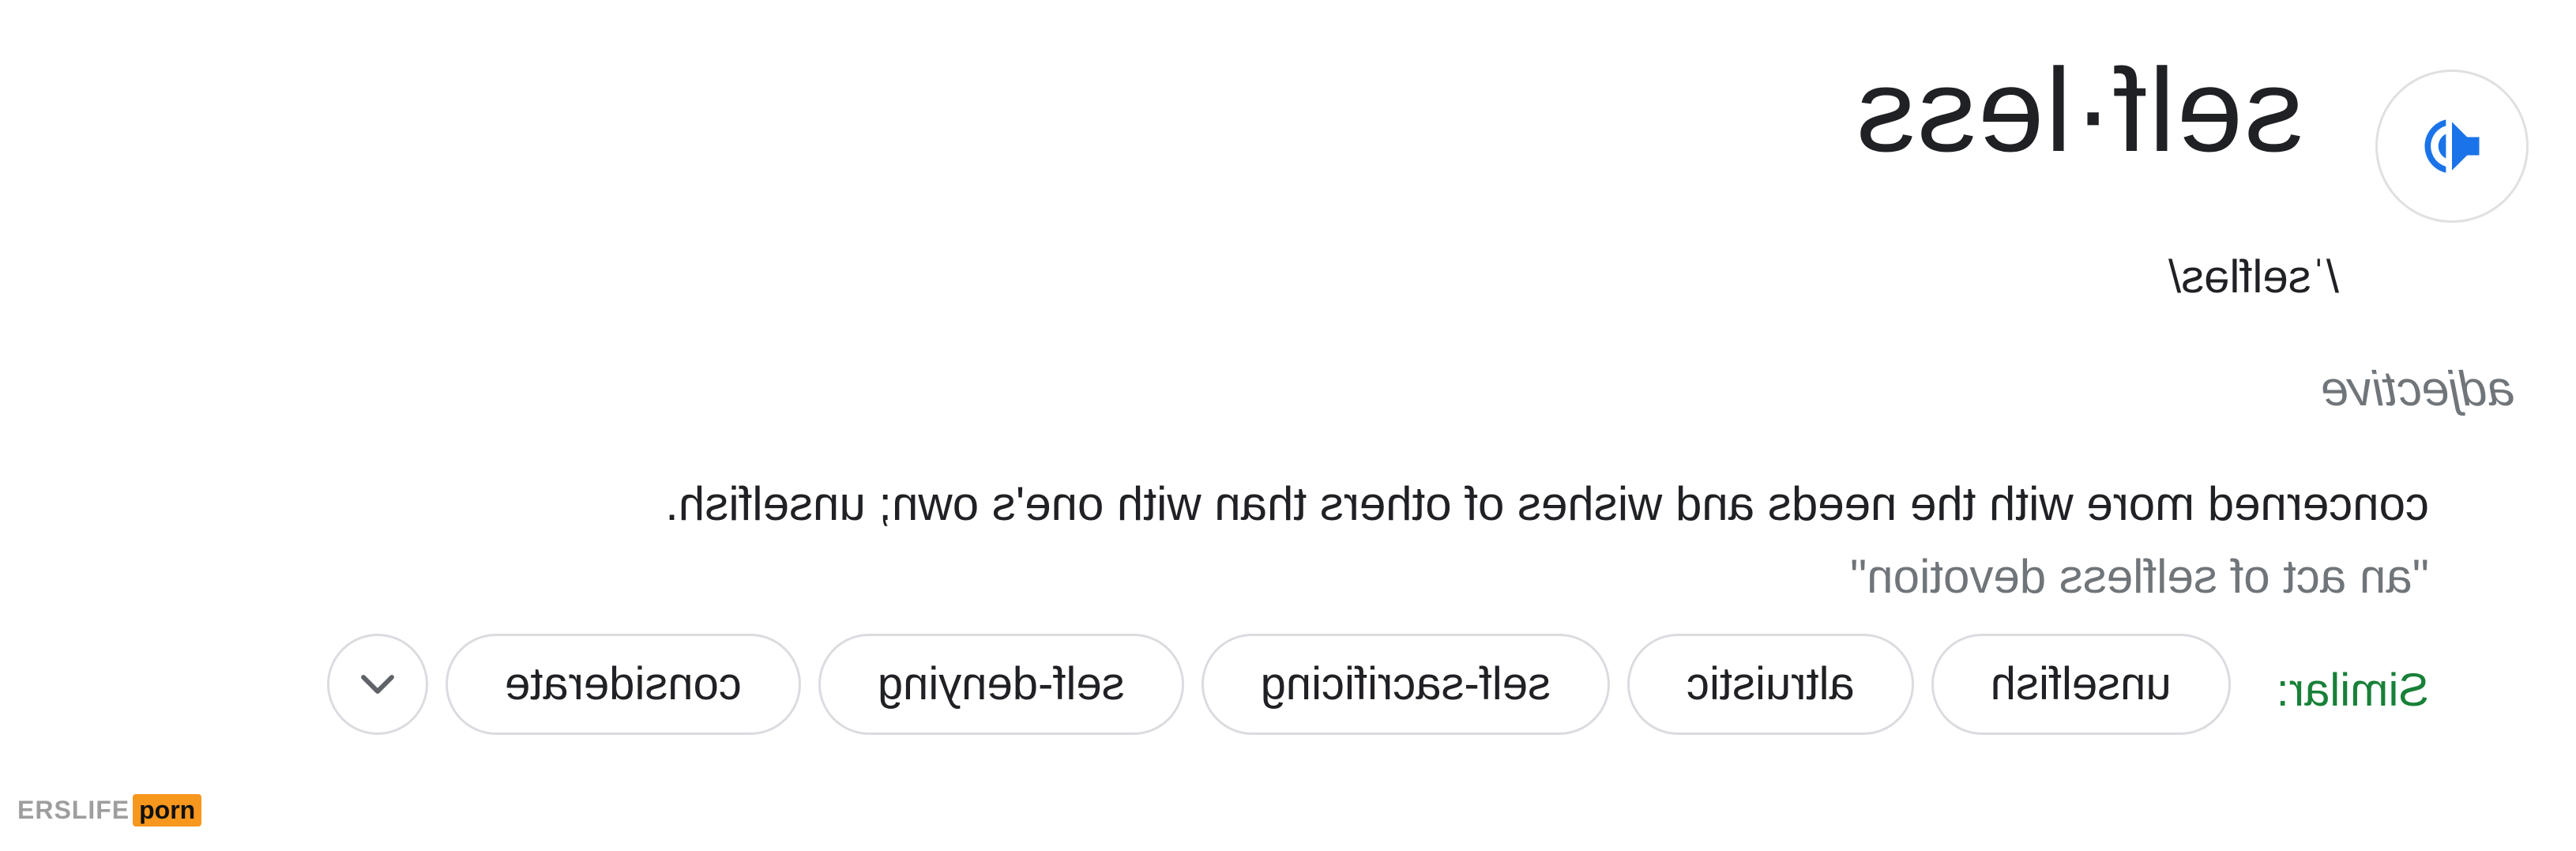  I want to click on similar-chip-unselfish: unselfish, so click(2081, 685).